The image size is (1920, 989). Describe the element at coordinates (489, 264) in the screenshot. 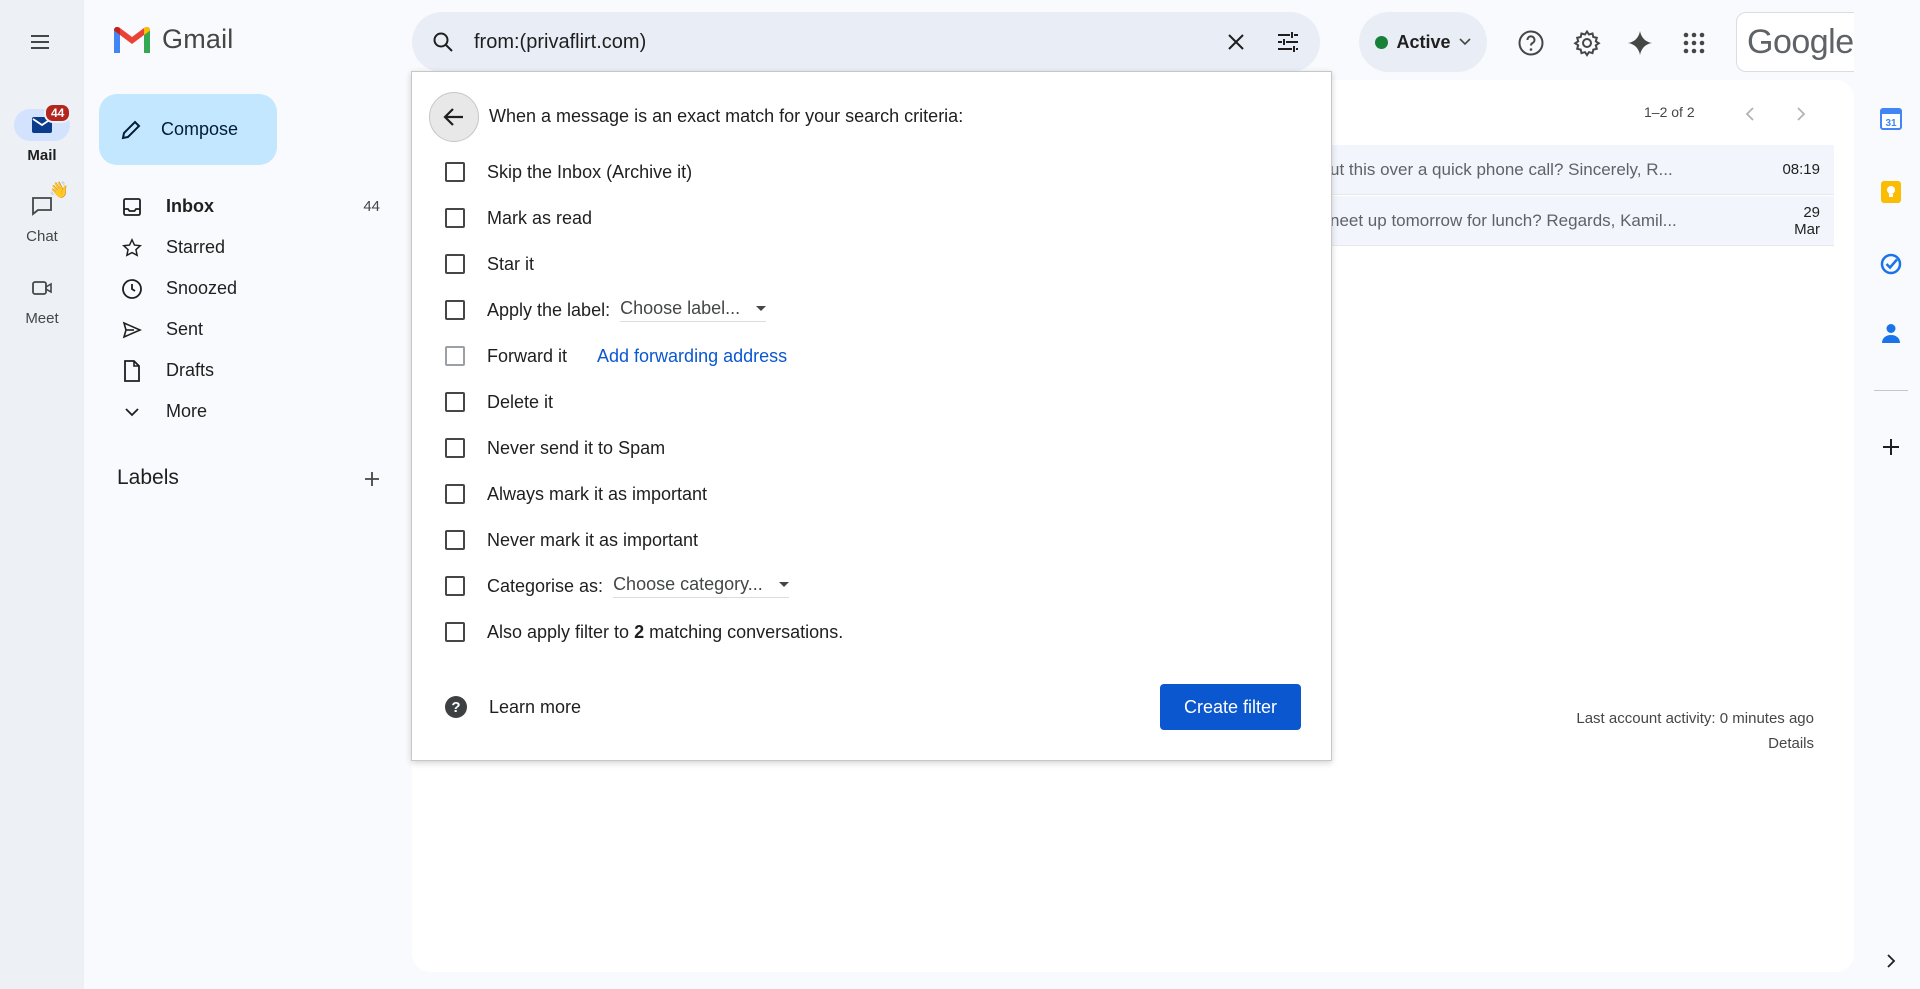

I see `option-star-it: Star it` at that location.